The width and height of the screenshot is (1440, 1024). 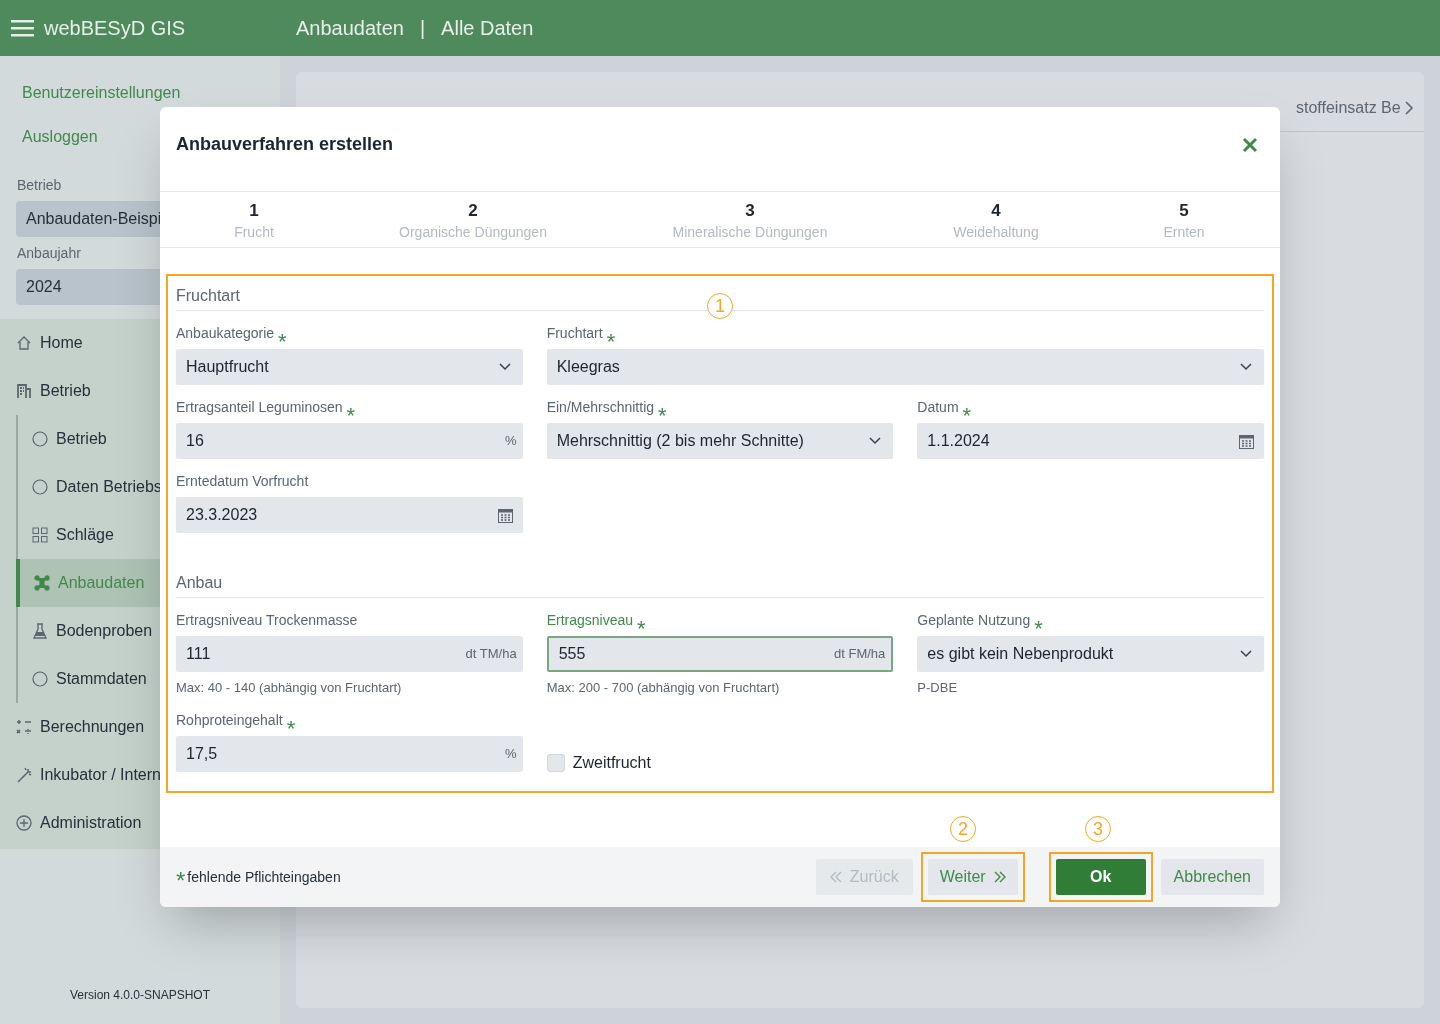 What do you see at coordinates (750, 232) in the screenshot?
I see `step-label: Mineralische Düngungen` at bounding box center [750, 232].